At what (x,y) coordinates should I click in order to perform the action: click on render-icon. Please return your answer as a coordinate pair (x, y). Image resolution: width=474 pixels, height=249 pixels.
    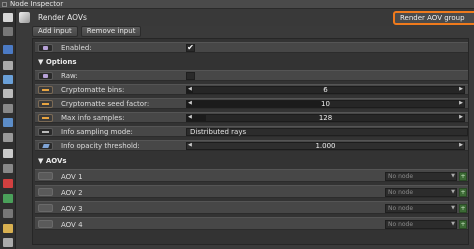
    Looking at the image, I should click on (8, 122).